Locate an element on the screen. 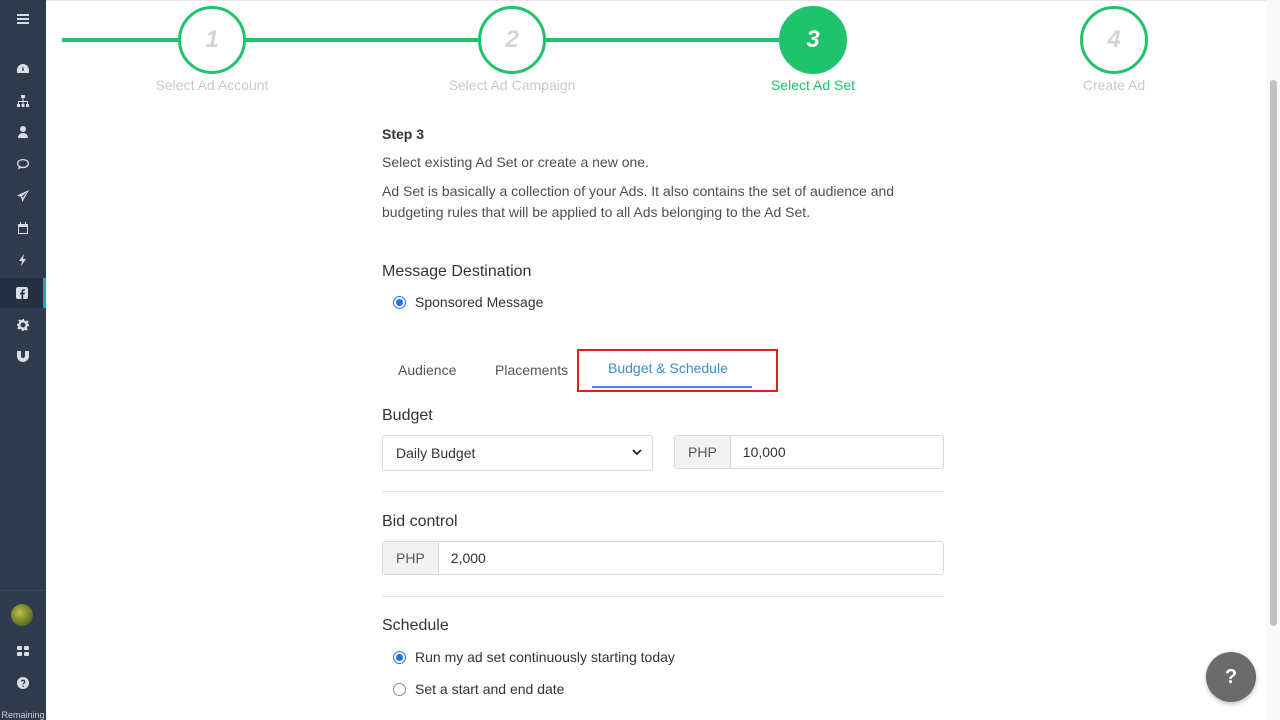 Image resolution: width=1280 pixels, height=720 pixels. dashboard-icon is located at coordinates (23, 69).